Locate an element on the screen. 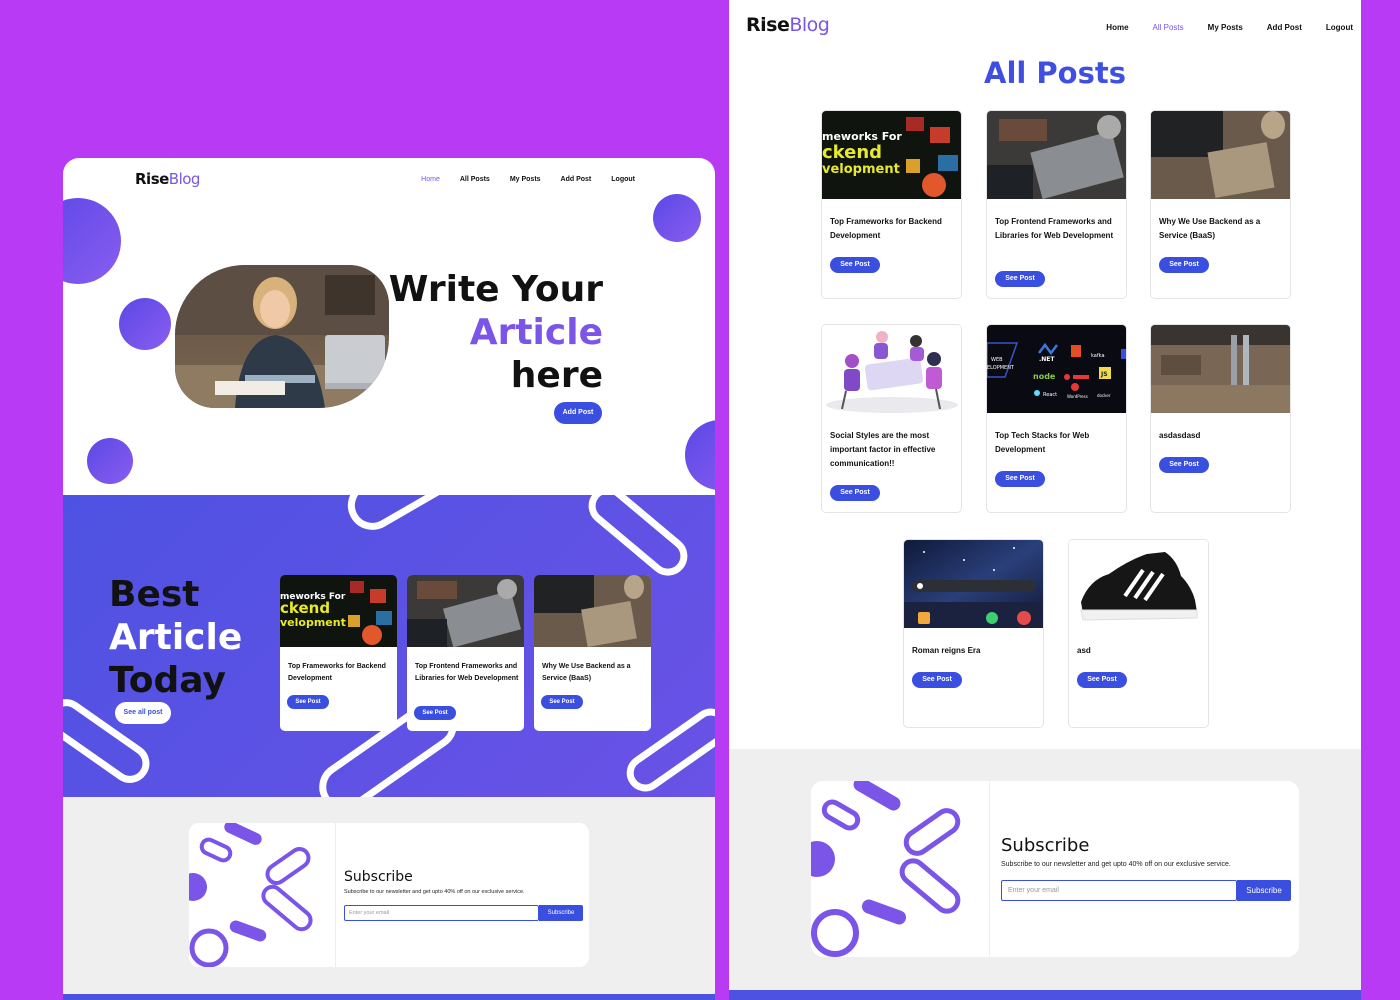 Image resolution: width=1400 pixels, height=1000 pixels. svg-text: WEB is located at coordinates (997, 360).